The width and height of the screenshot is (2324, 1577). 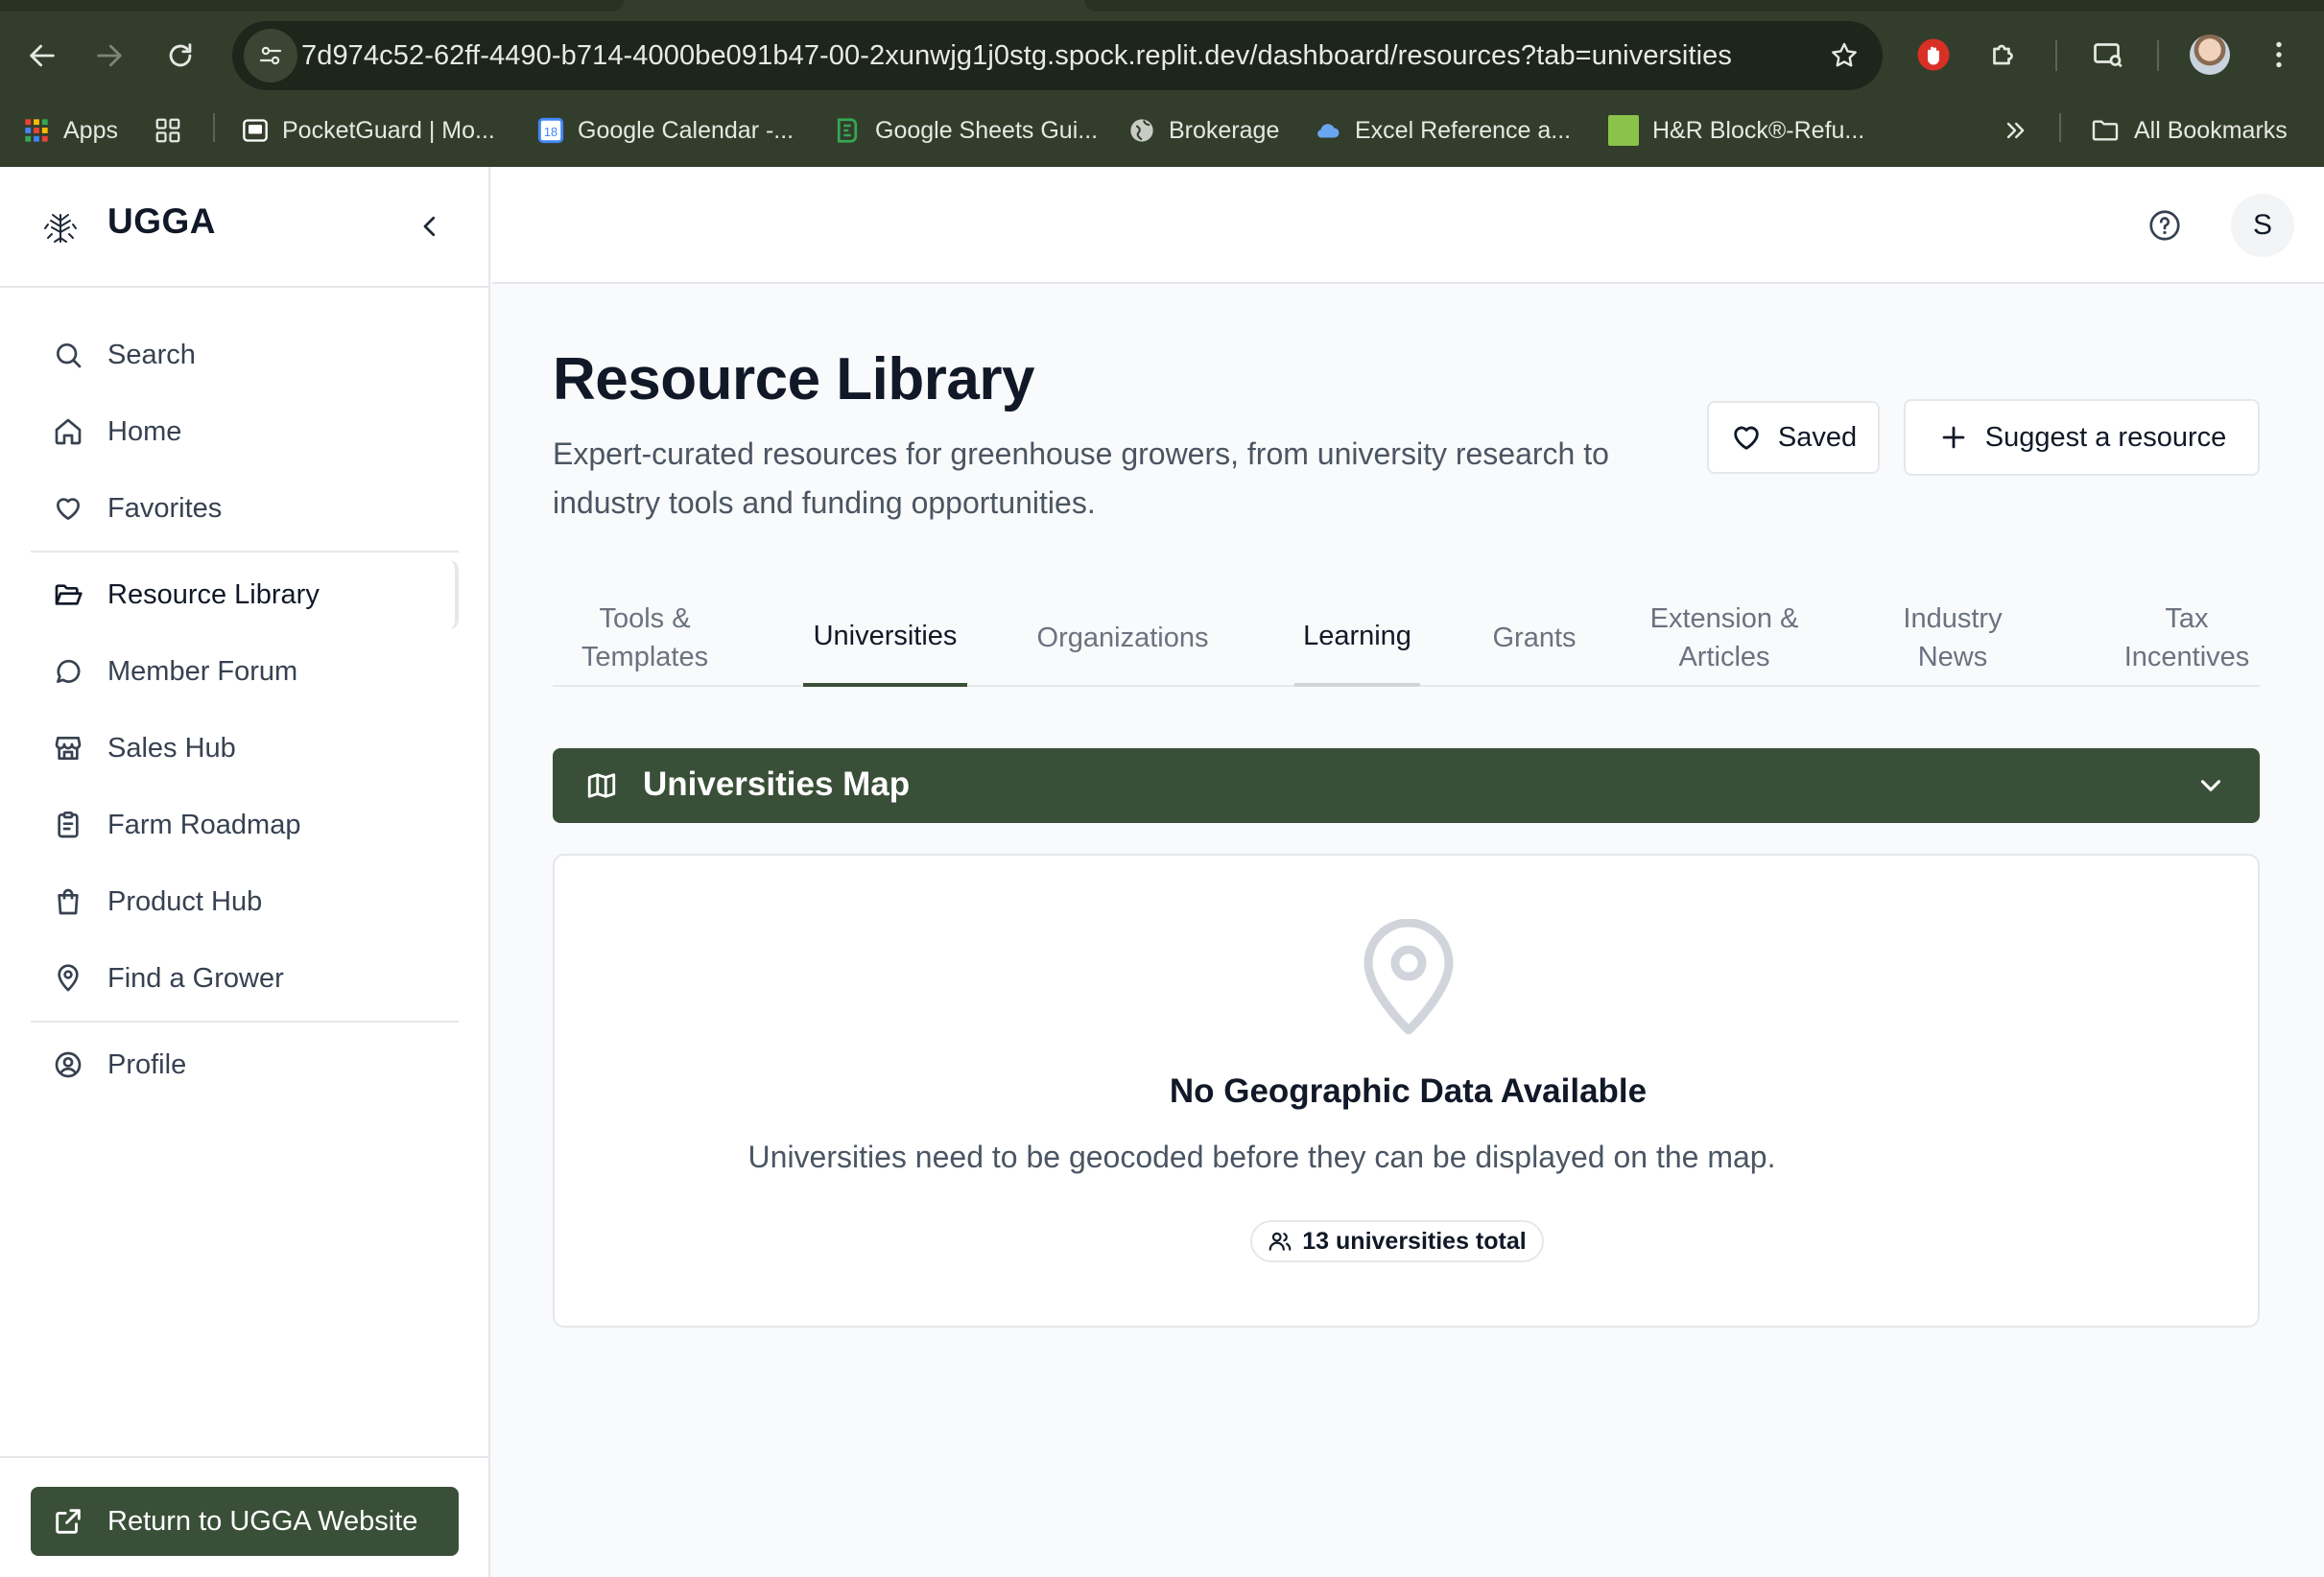 What do you see at coordinates (885, 638) in the screenshot?
I see `tab-universities: Universities` at bounding box center [885, 638].